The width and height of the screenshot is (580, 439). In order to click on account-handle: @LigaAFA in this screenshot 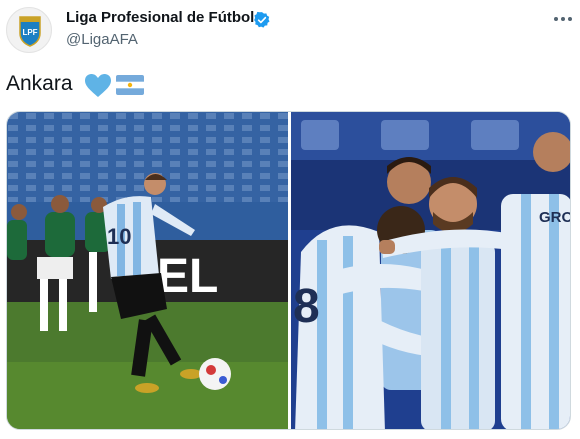, I will do `click(102, 39)`.